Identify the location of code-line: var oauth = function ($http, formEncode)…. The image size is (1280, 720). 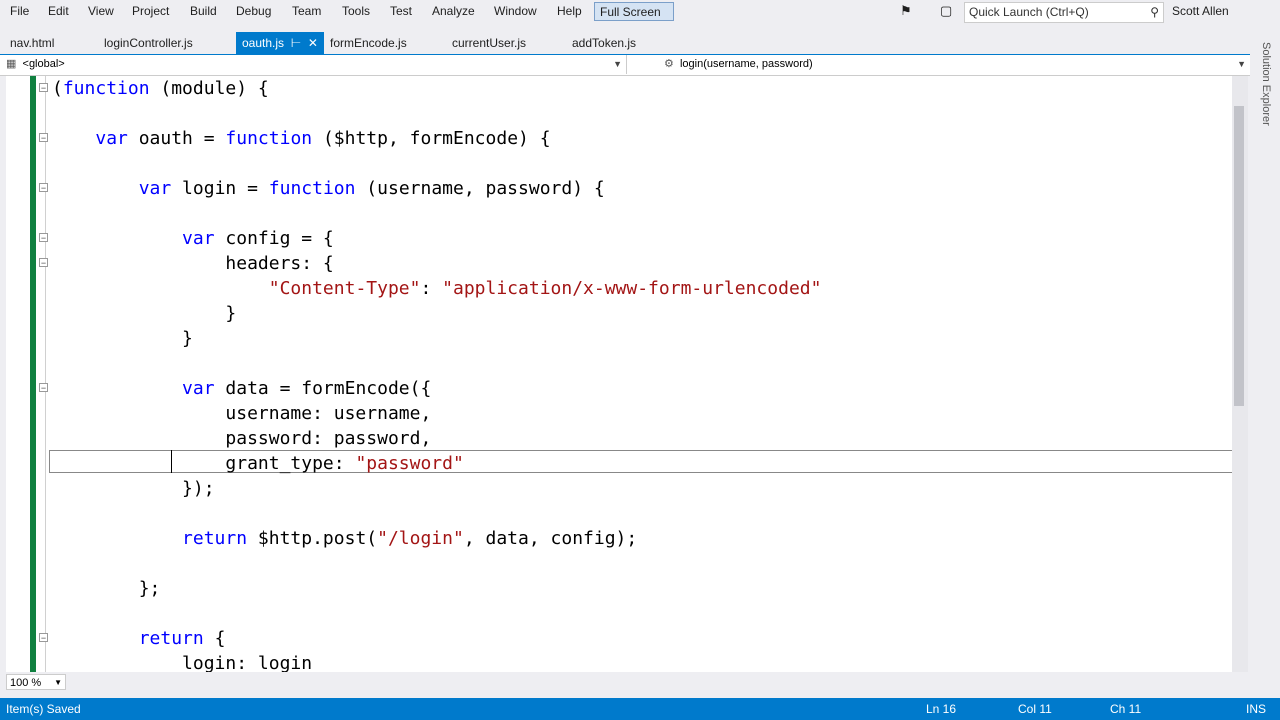
(323, 138).